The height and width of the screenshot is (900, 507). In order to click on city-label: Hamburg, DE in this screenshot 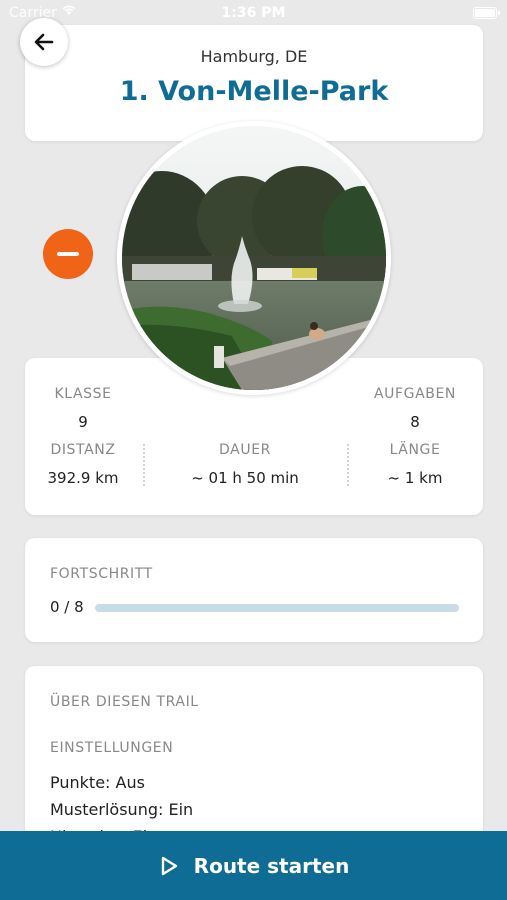, I will do `click(254, 56)`.